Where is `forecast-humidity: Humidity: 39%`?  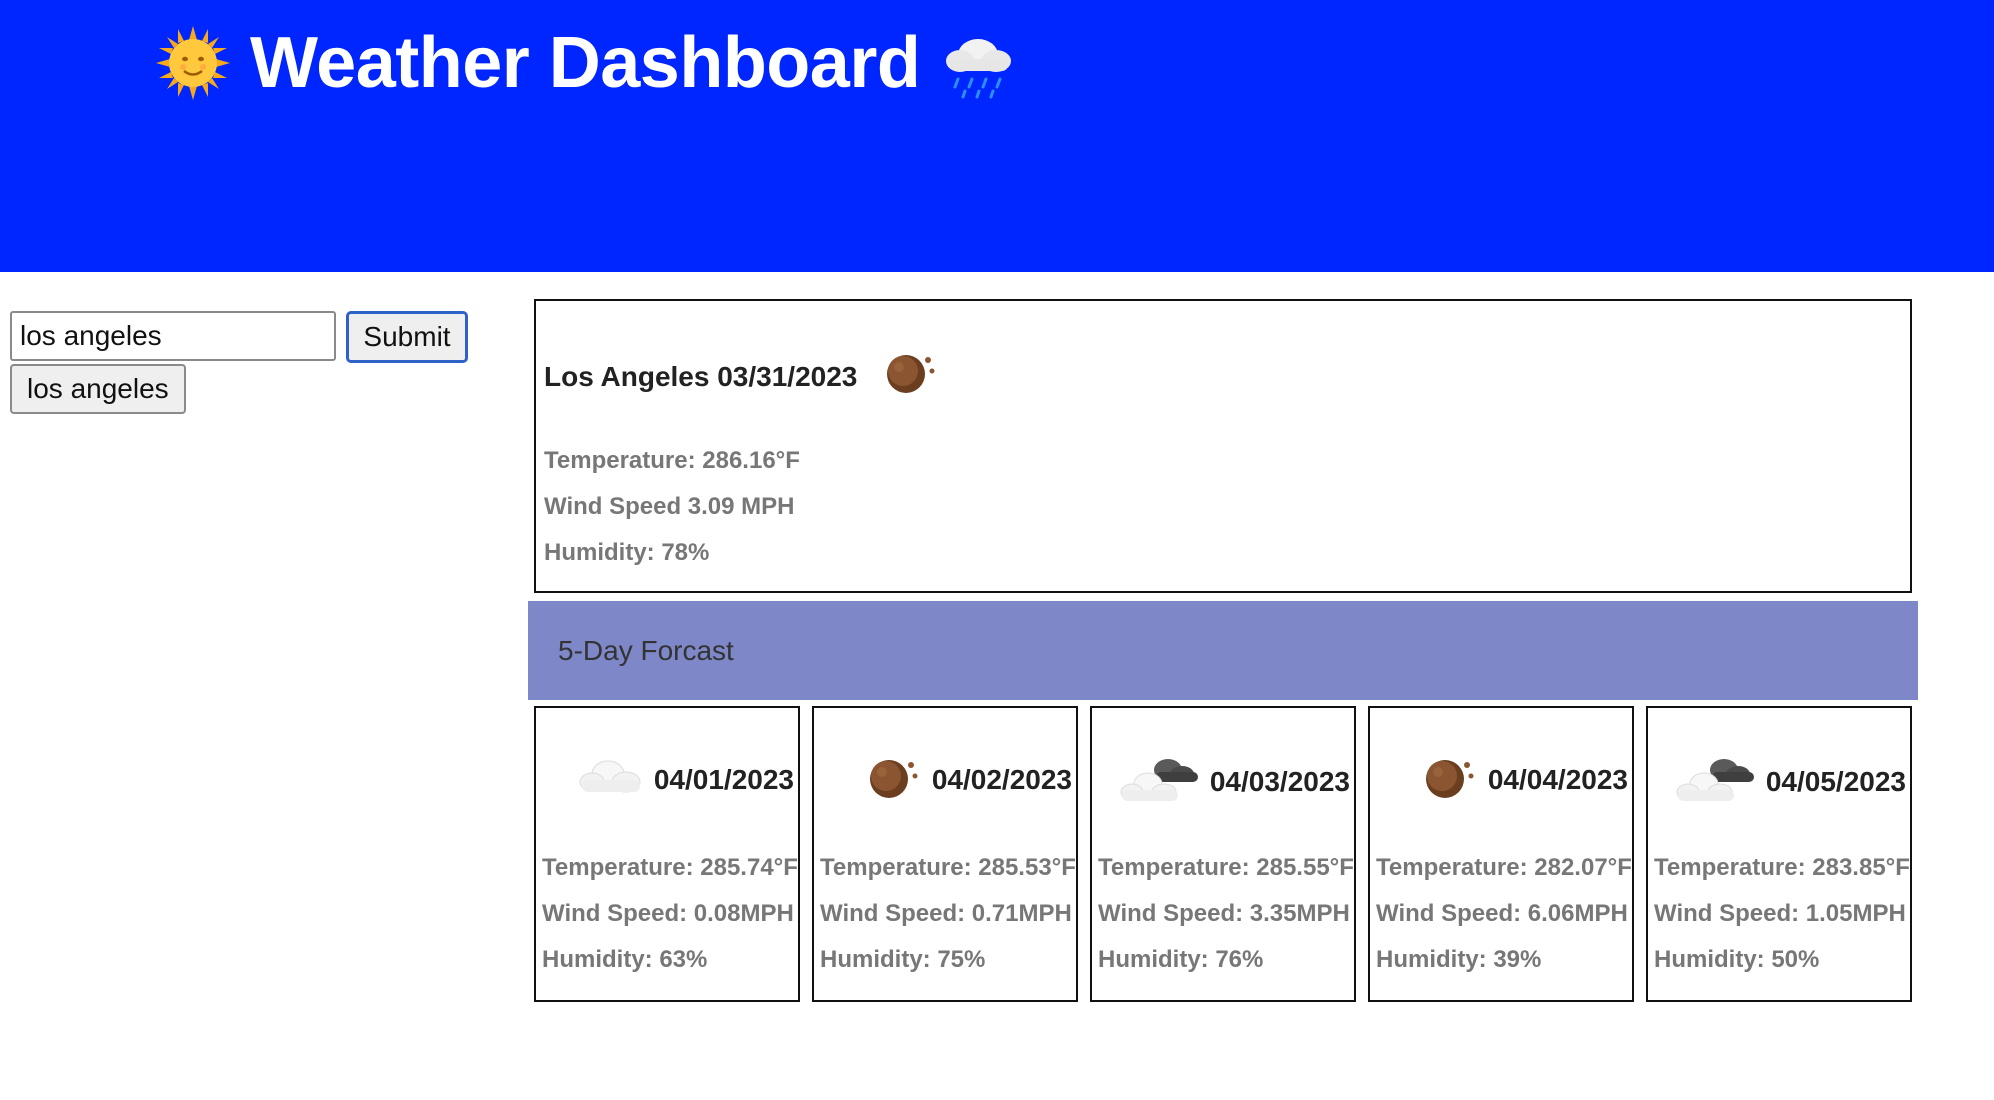 forecast-humidity: Humidity: 39% is located at coordinates (1459, 959).